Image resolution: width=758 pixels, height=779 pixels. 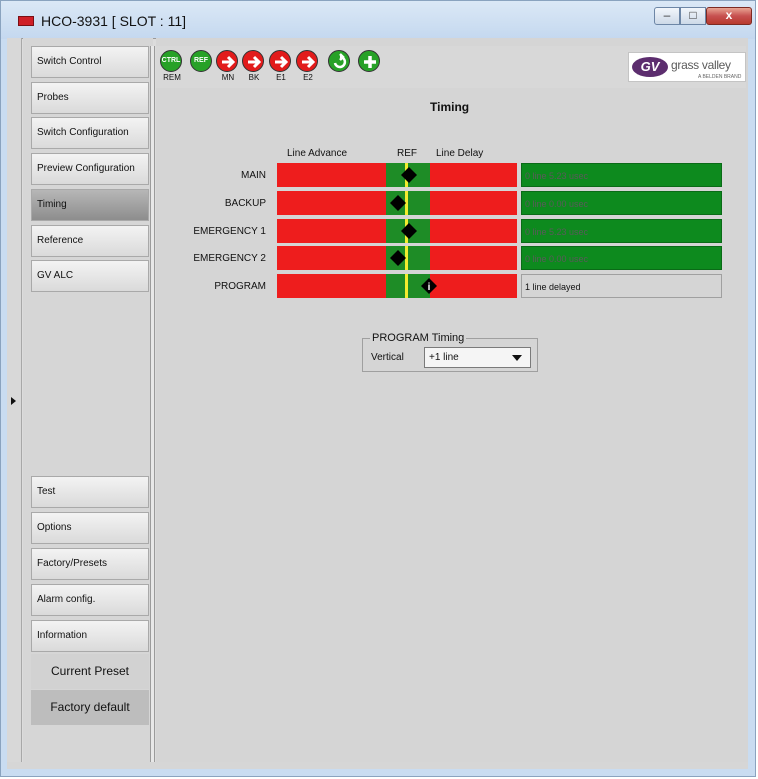 What do you see at coordinates (517, 358) in the screenshot?
I see `dropdown-arrow-icon` at bounding box center [517, 358].